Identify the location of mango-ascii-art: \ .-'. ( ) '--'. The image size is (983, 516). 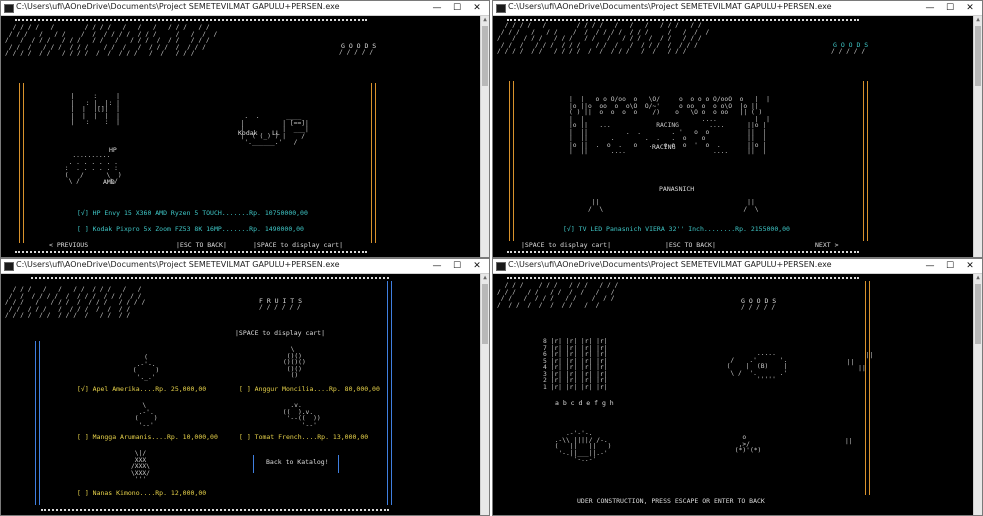
(146, 415).